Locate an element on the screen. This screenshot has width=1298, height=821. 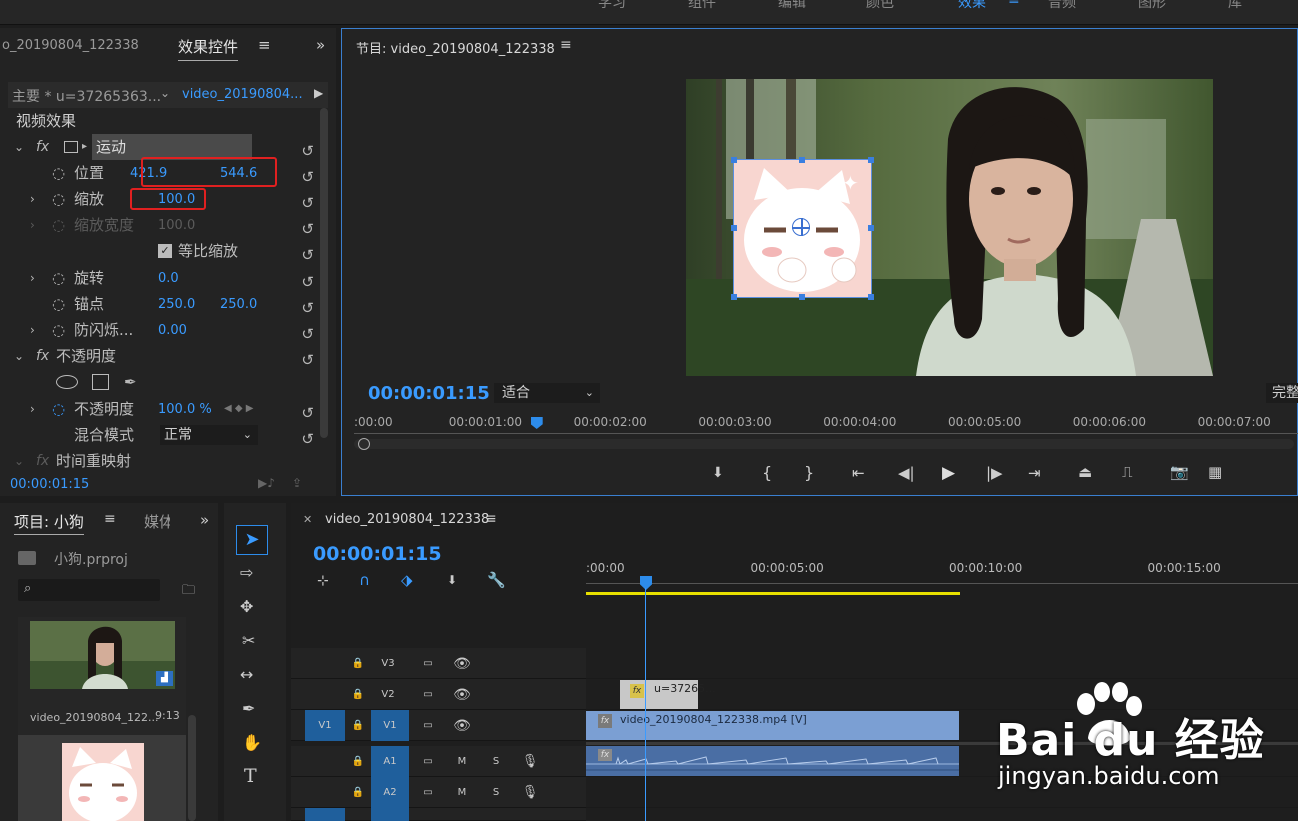
play-arrow-icon: ▶ is located at coordinates (318, 93).